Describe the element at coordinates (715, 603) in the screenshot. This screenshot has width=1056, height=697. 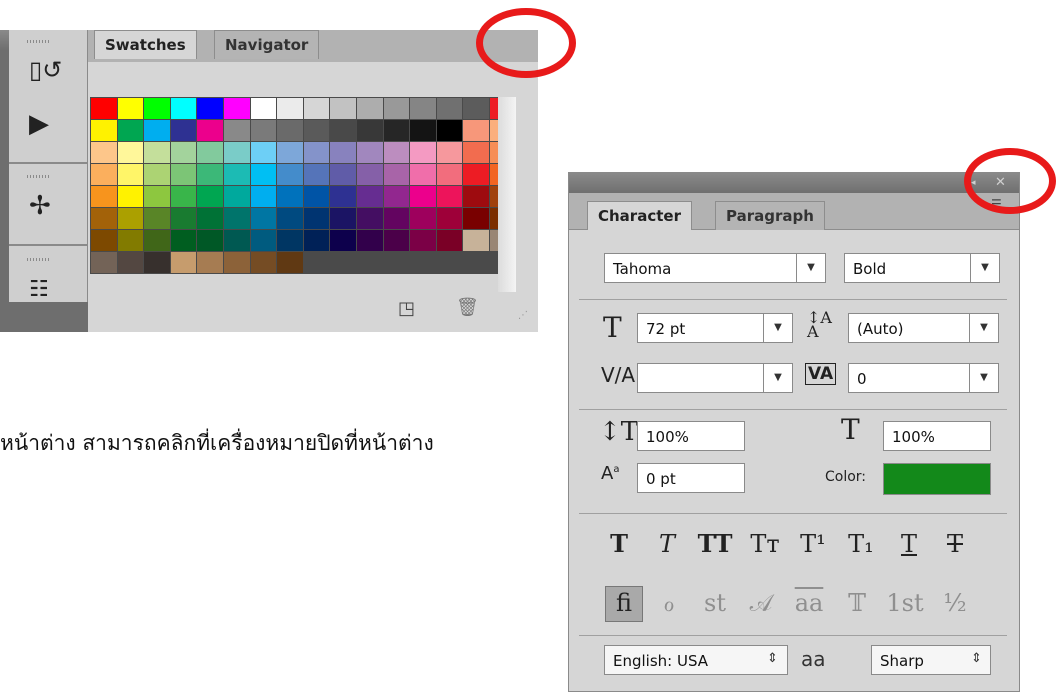
I see `swash-button: st` at that location.